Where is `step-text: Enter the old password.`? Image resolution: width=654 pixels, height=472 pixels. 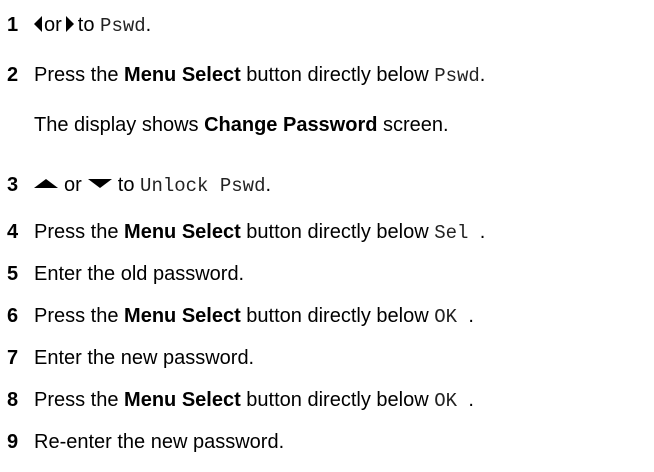
step-text: Enter the old password. is located at coordinates (139, 274).